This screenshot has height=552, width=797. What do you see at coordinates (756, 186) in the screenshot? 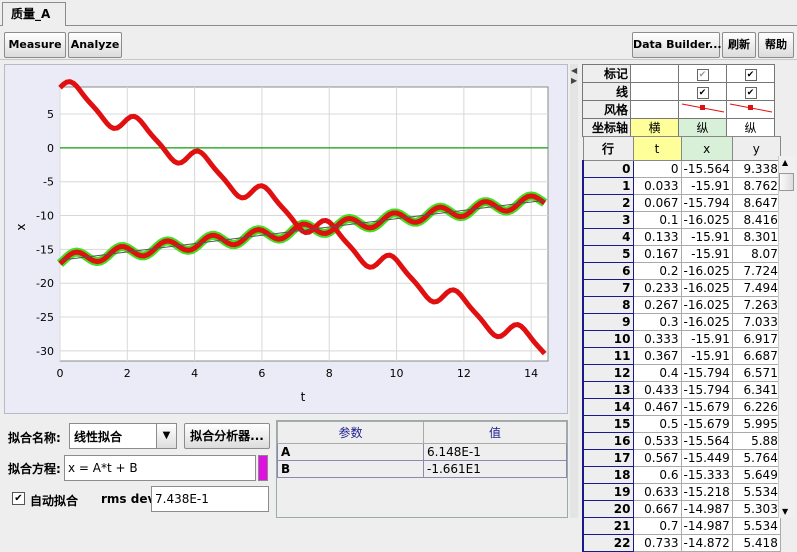
I see `cell-y: 8.762` at bounding box center [756, 186].